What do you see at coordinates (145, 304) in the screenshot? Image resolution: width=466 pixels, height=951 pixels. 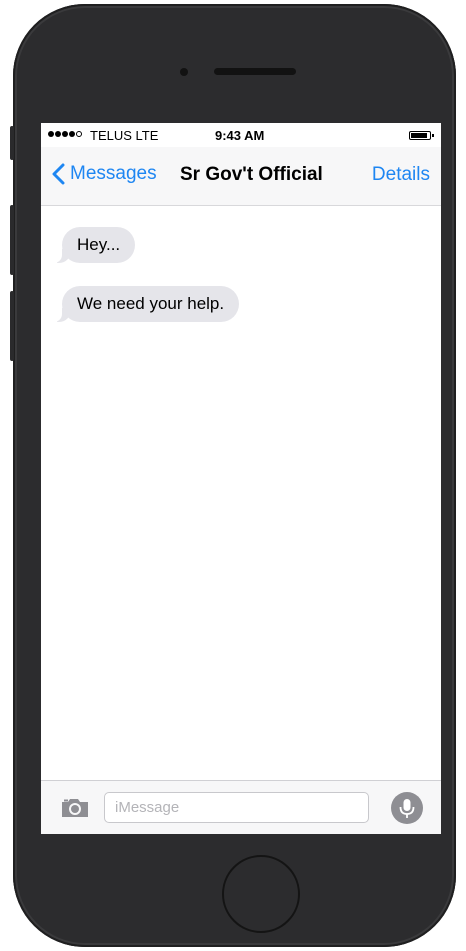 I see `message-bubble-incoming: We need your help.` at bounding box center [145, 304].